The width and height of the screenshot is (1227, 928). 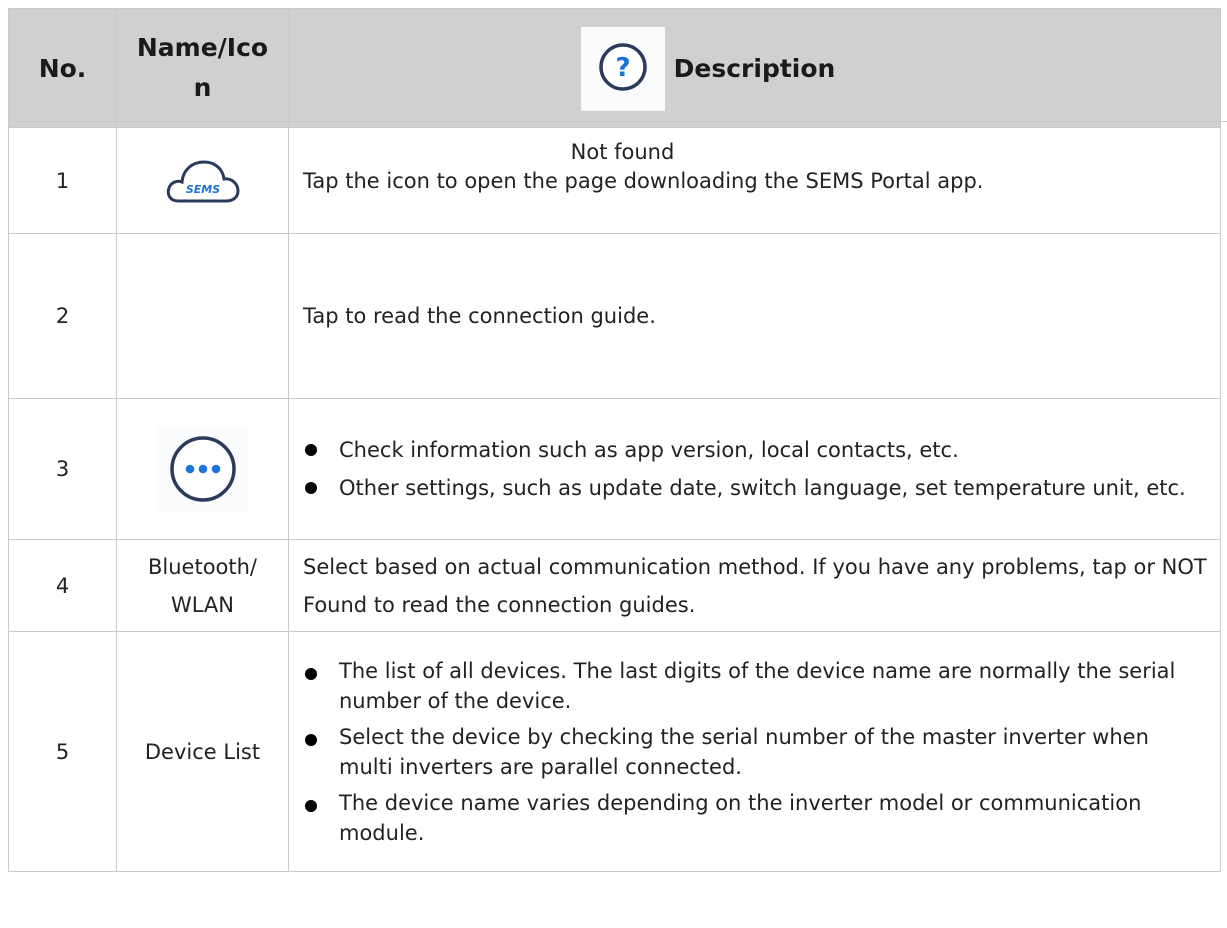 I want to click on row-number: 2, so click(x=62, y=316).